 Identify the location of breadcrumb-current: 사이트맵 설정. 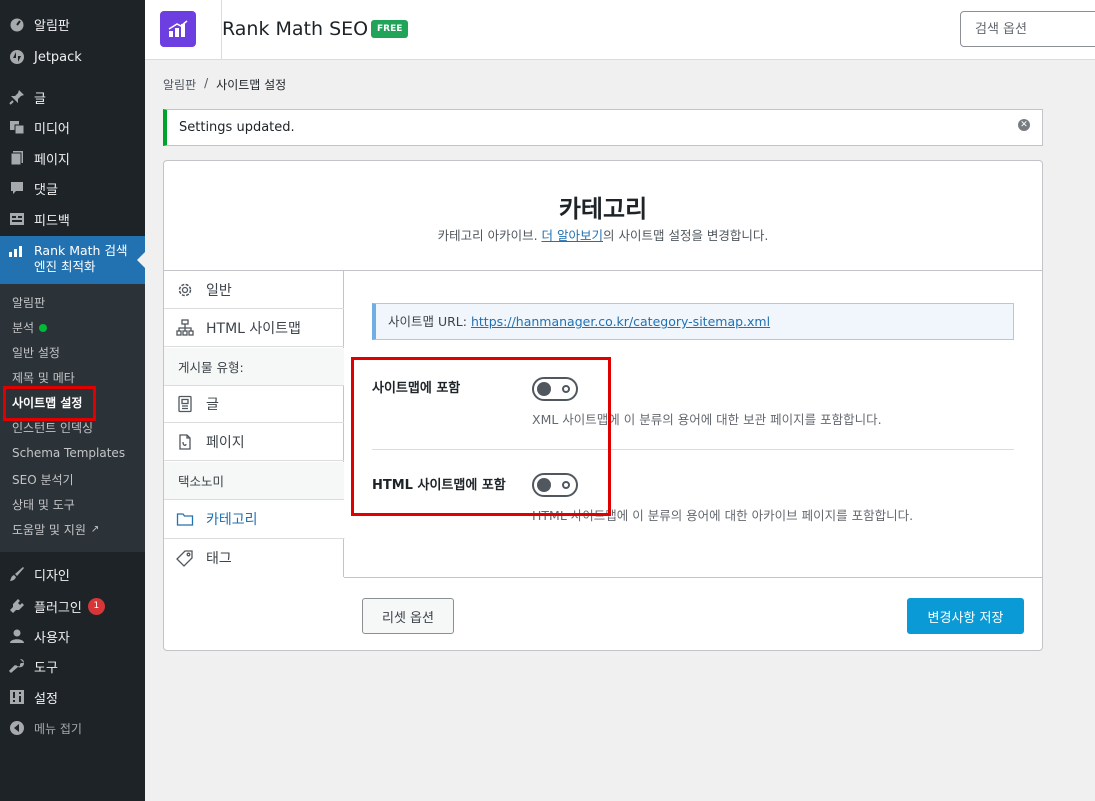
(251, 85).